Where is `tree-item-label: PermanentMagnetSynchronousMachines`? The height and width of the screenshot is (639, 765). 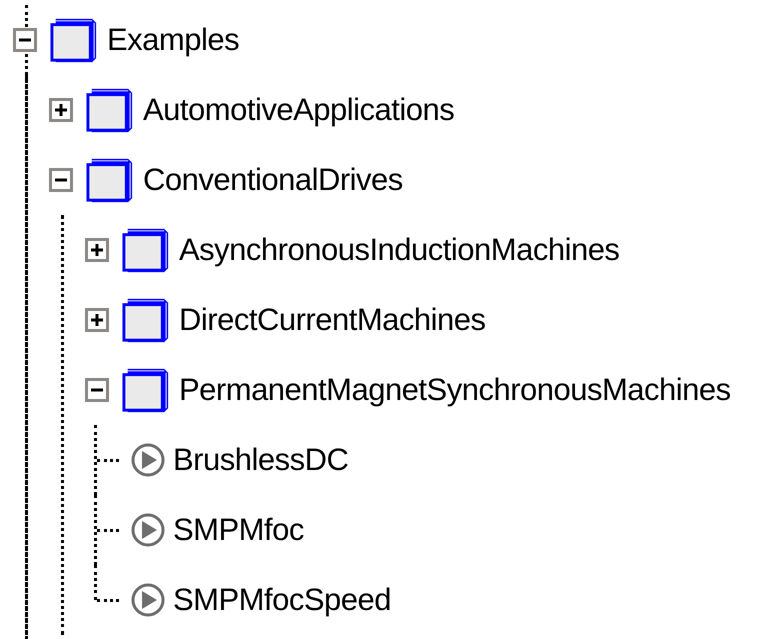 tree-item-label: PermanentMagnetSynchronousMachines is located at coordinates (455, 390).